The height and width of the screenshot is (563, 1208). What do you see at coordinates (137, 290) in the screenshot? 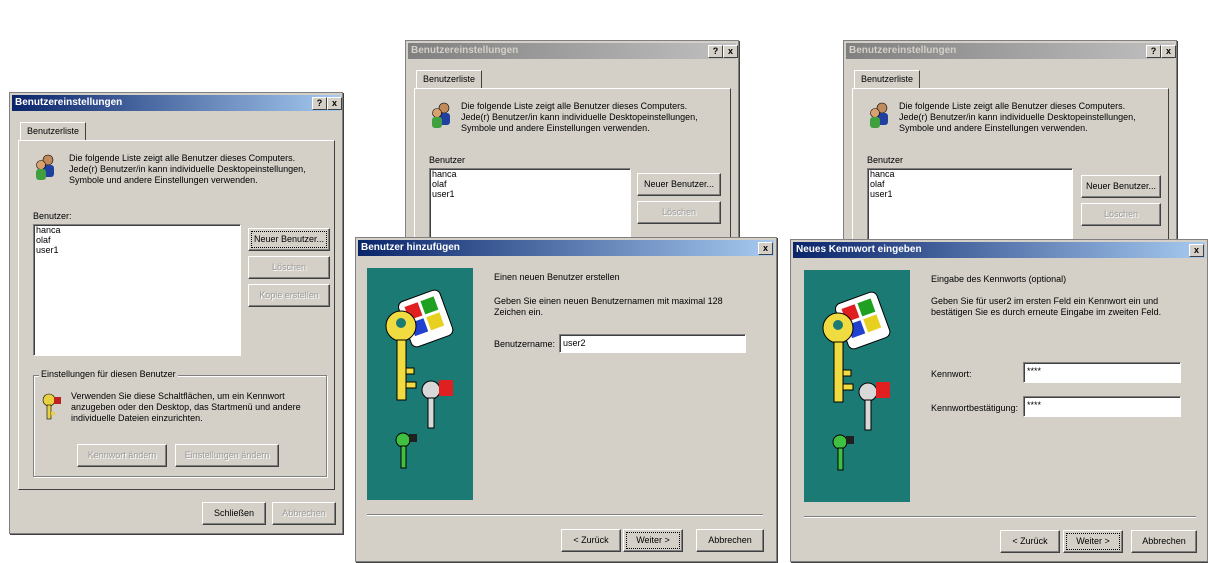
I see `user-list: hanca olaf user1` at bounding box center [137, 290].